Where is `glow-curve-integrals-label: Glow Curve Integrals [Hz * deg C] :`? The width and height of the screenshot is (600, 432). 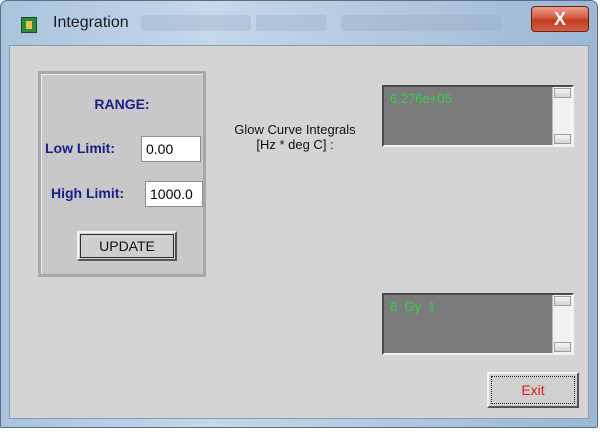 glow-curve-integrals-label: Glow Curve Integrals [Hz * deg C] : is located at coordinates (295, 137).